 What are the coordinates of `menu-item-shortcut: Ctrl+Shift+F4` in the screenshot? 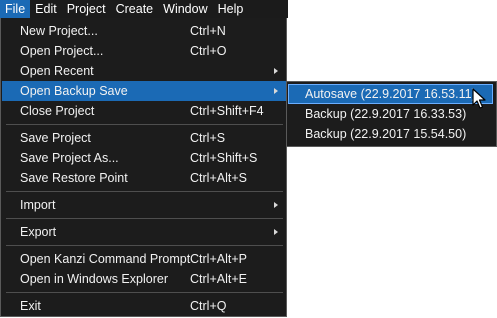 It's located at (227, 111).